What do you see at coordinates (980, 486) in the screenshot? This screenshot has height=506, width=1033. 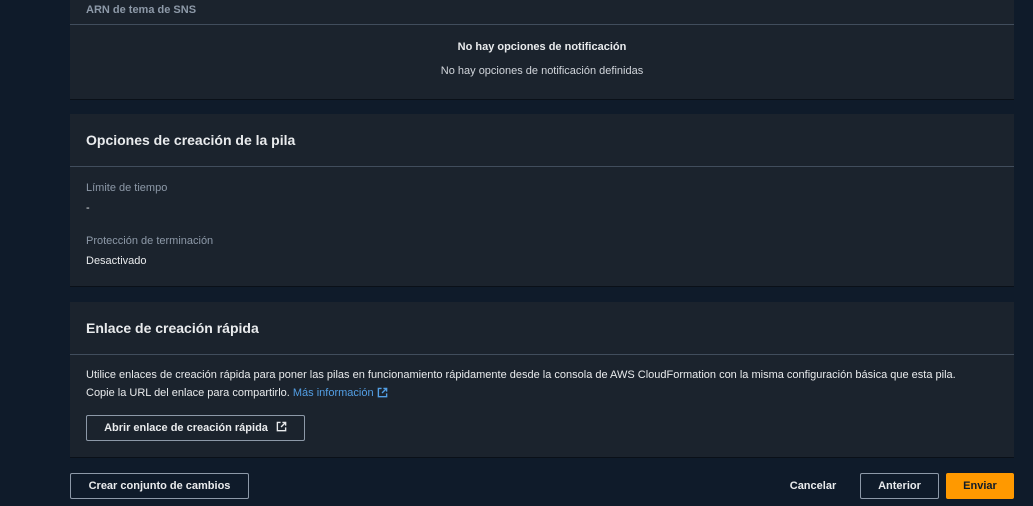 I see `submit-button: Enviar` at bounding box center [980, 486].